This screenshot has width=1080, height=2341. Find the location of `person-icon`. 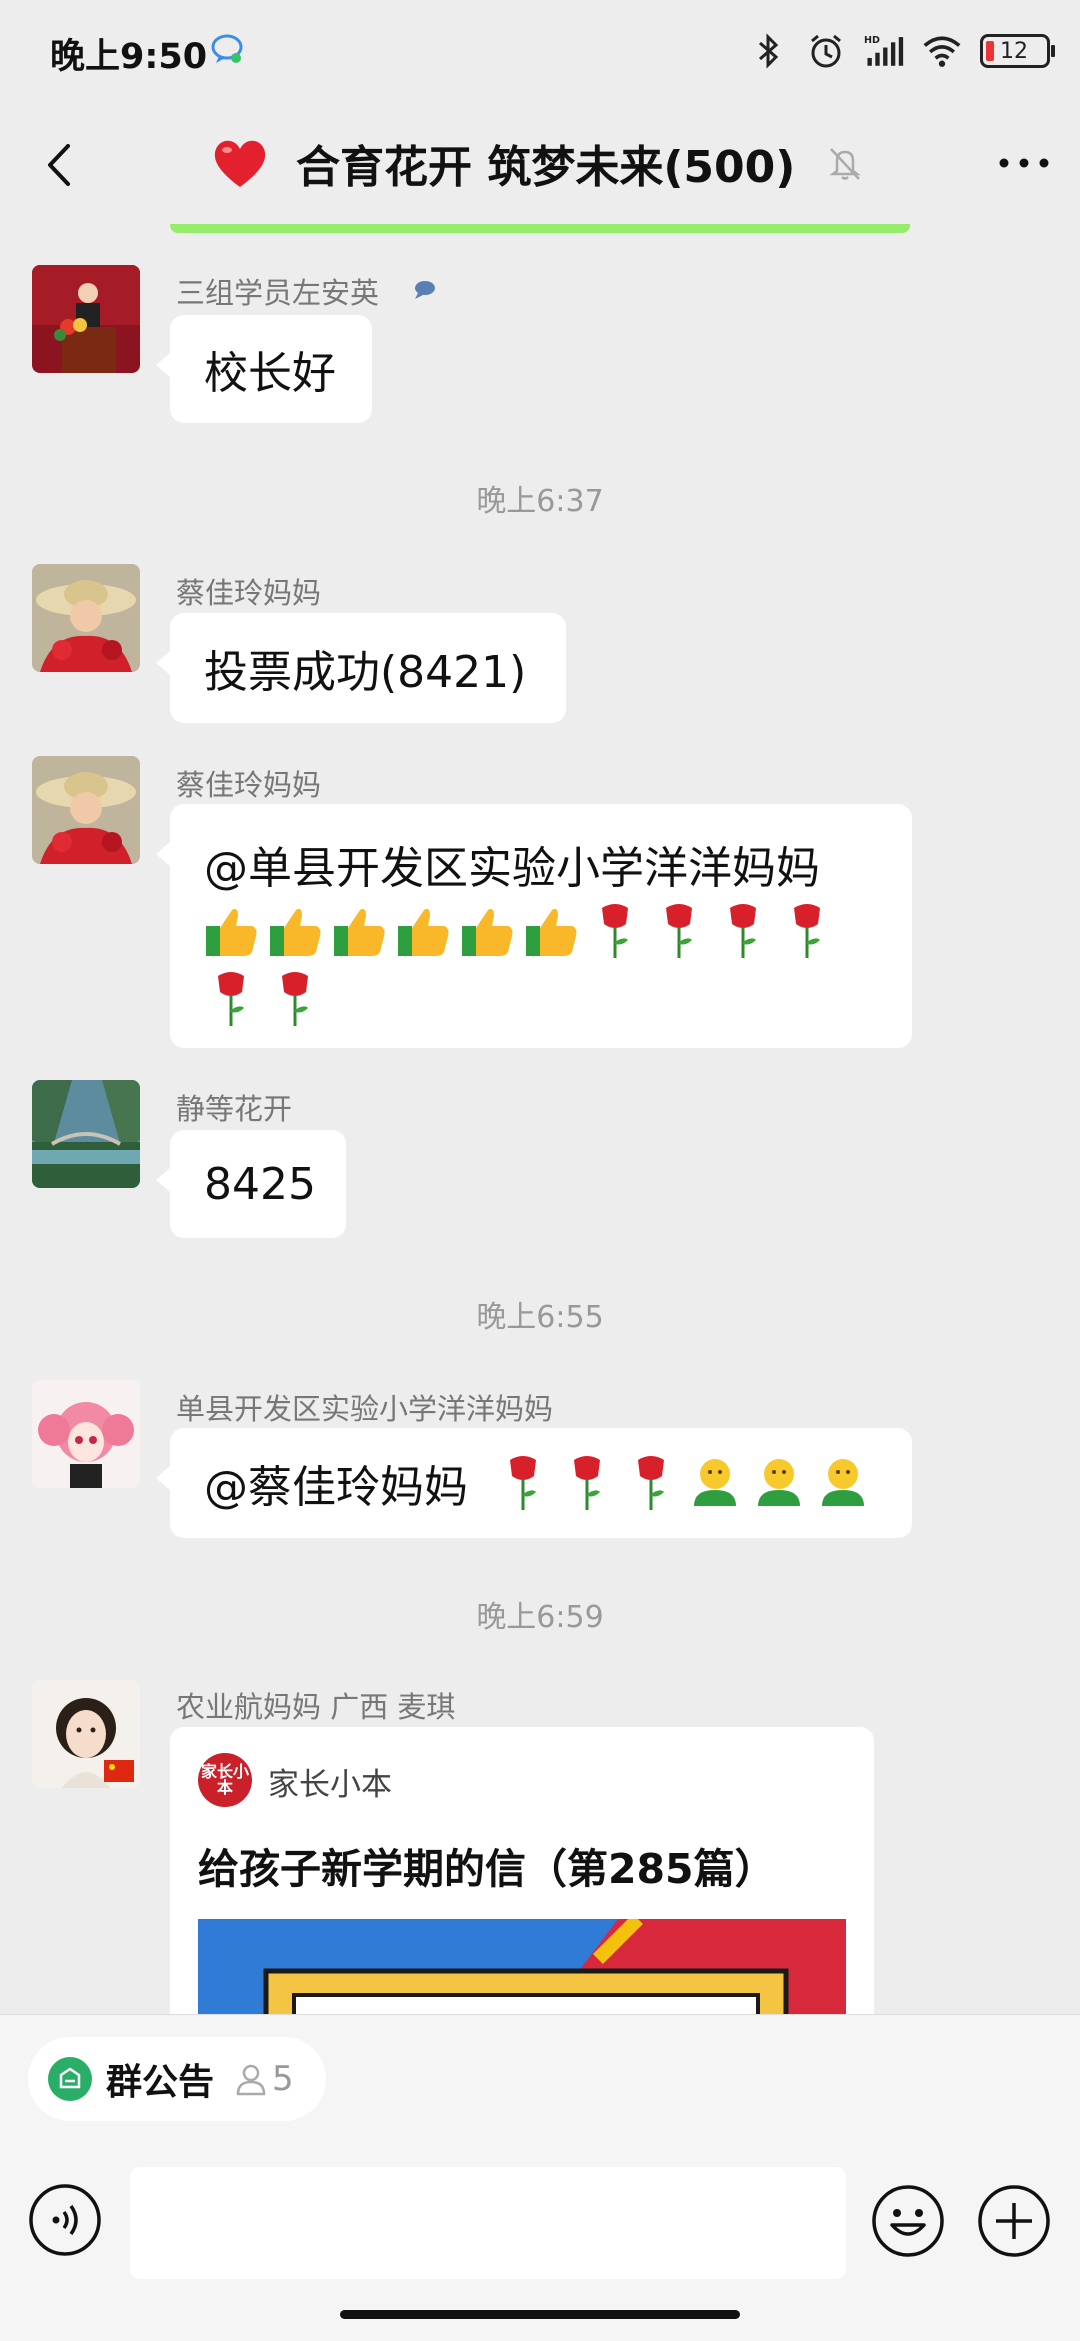

person-icon is located at coordinates (251, 2080).